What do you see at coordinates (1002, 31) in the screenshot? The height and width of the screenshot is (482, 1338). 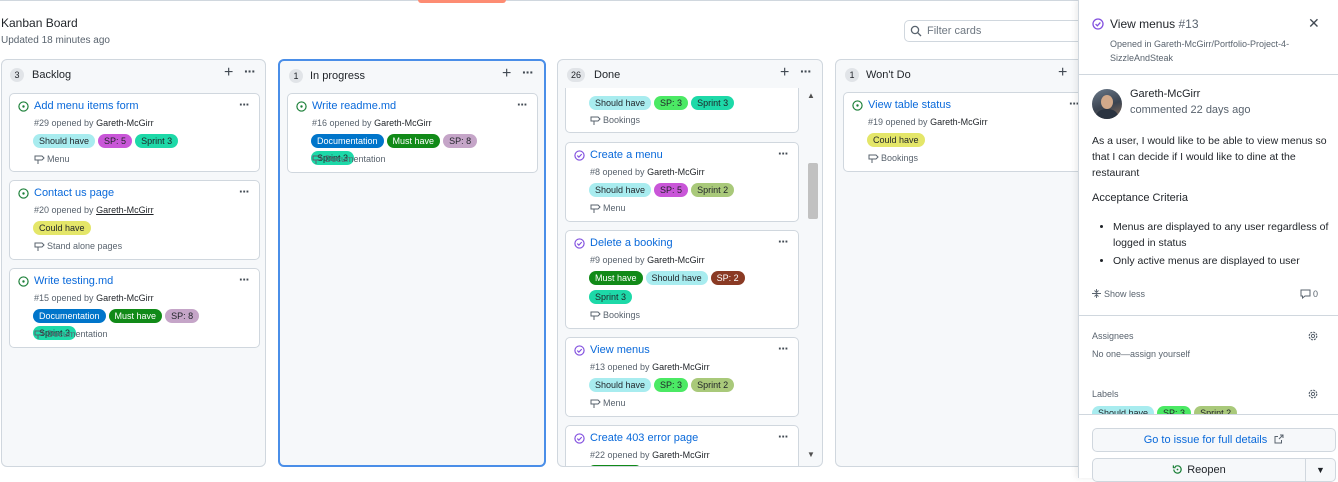 I see `filter-input` at bounding box center [1002, 31].